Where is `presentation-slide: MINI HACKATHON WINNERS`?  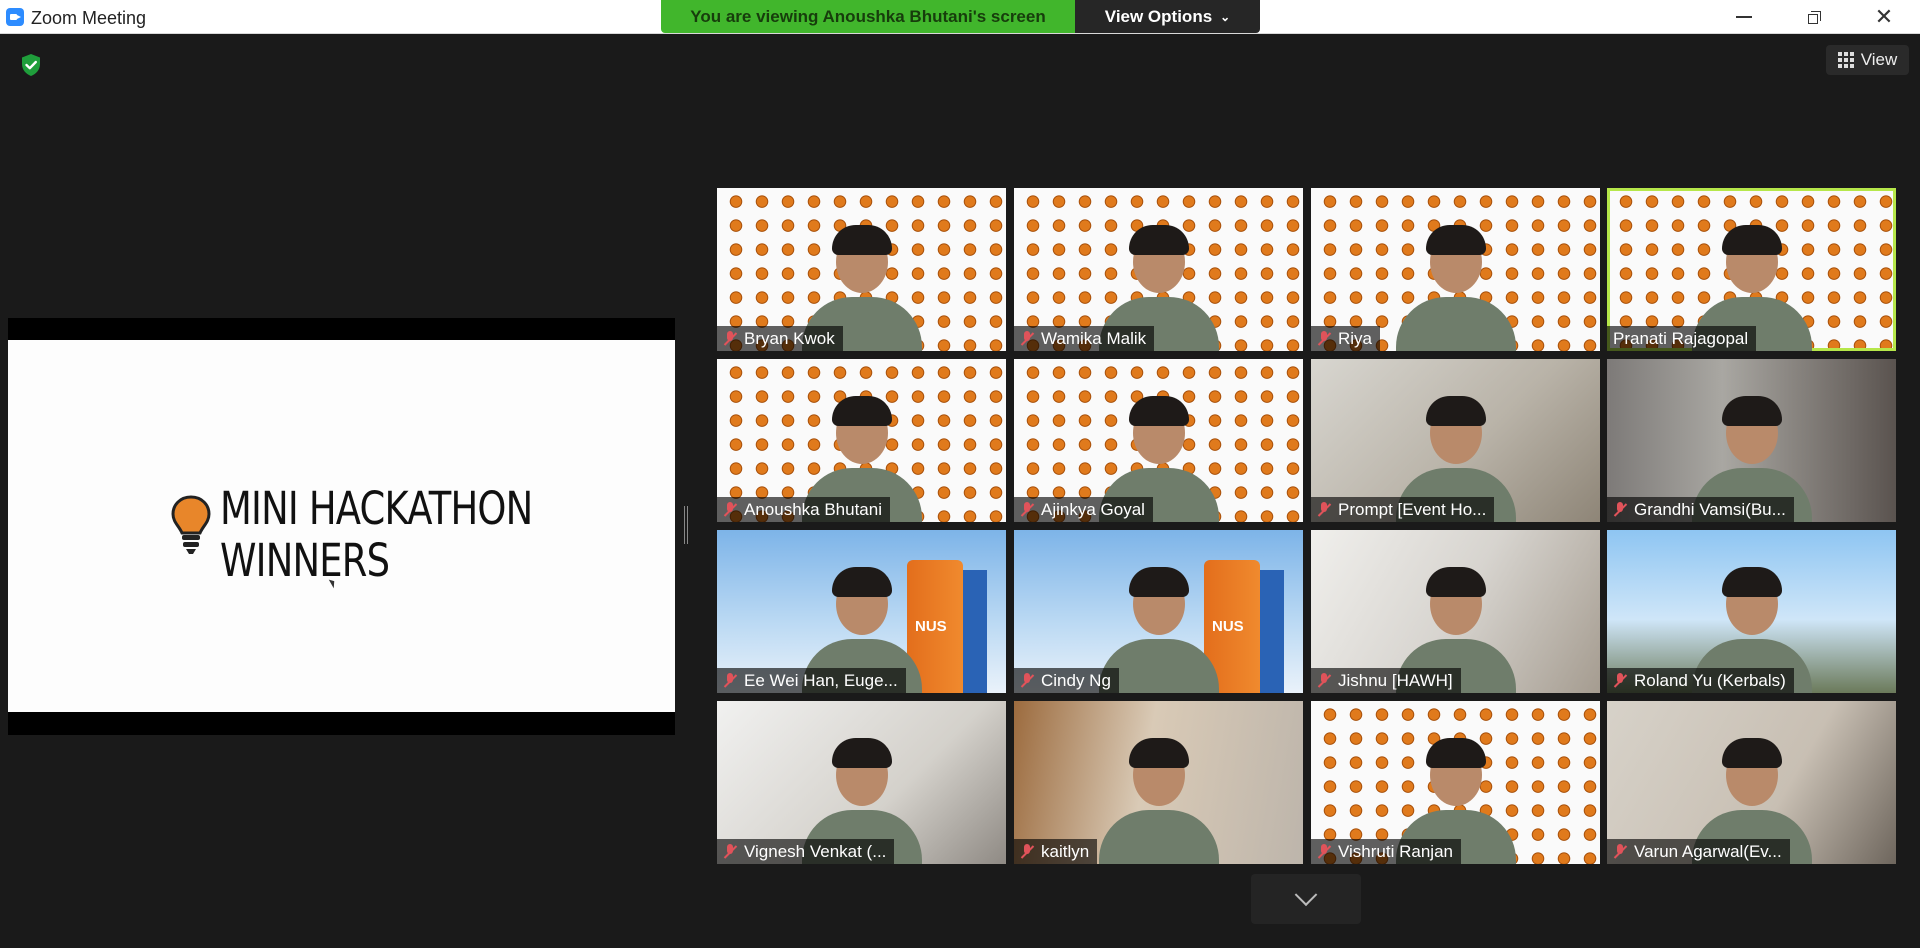
presentation-slide: MINI HACKATHON WINNERS is located at coordinates (341, 526).